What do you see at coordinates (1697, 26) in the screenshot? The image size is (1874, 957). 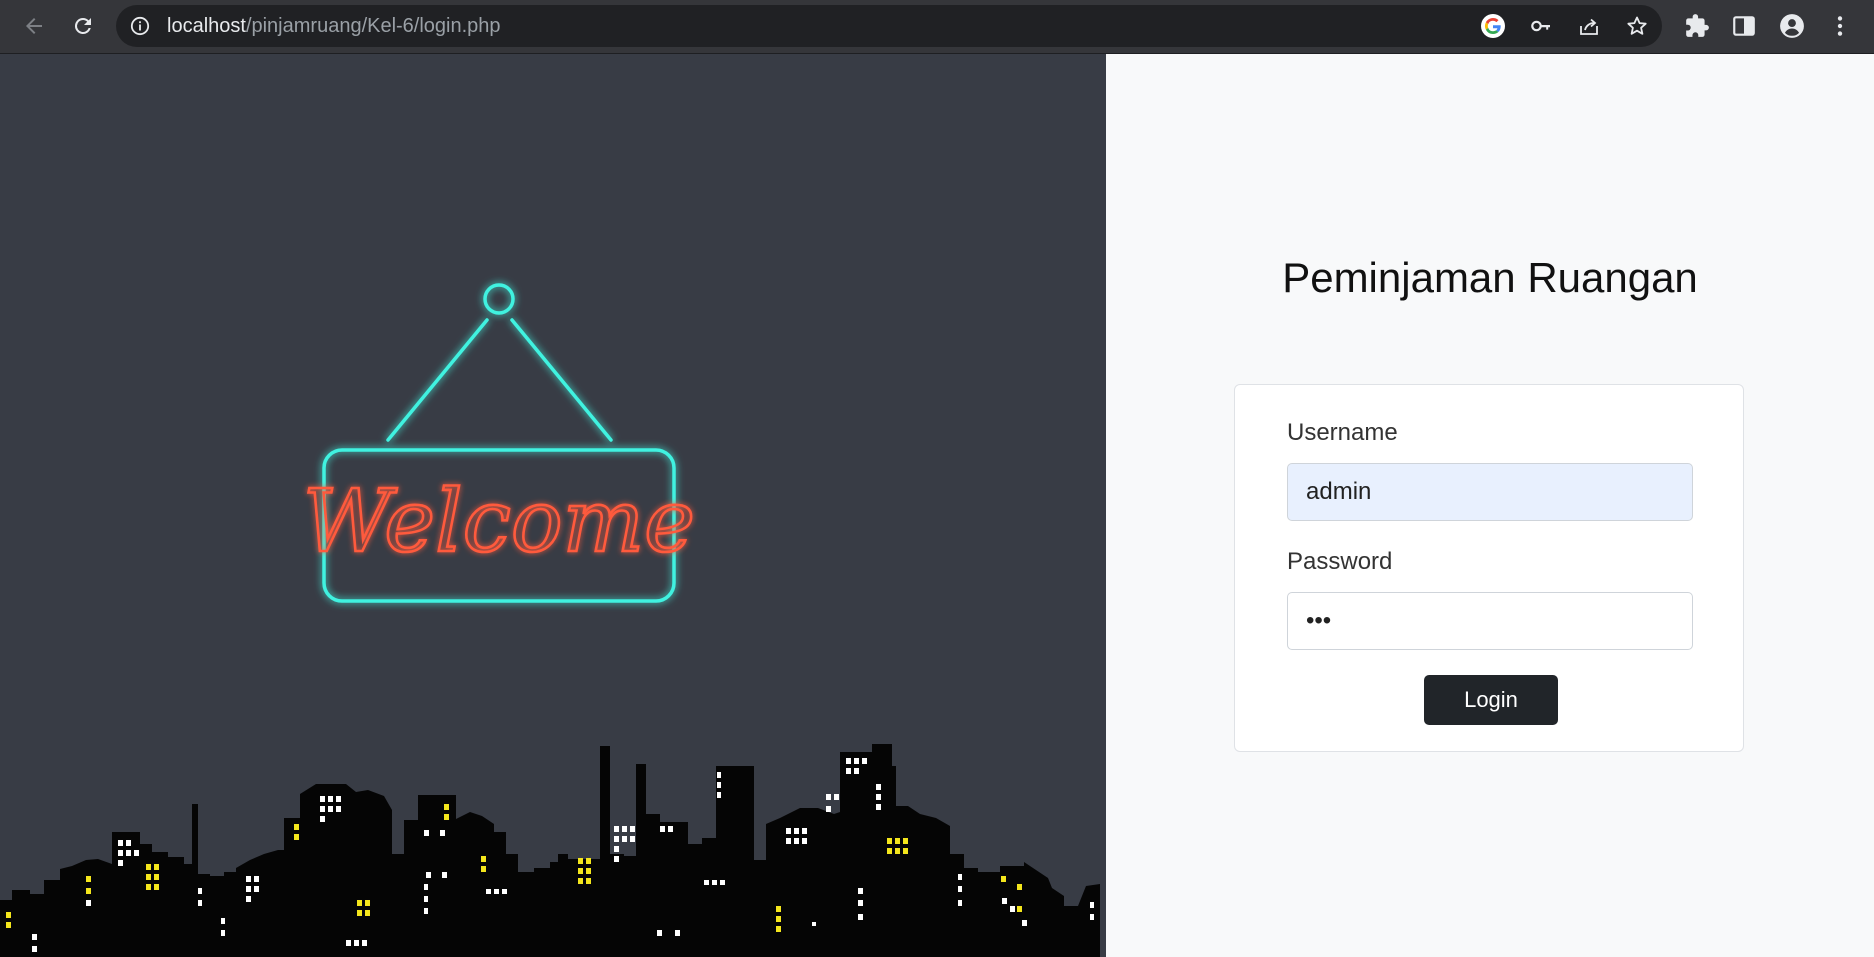 I see `puzzle-icon` at bounding box center [1697, 26].